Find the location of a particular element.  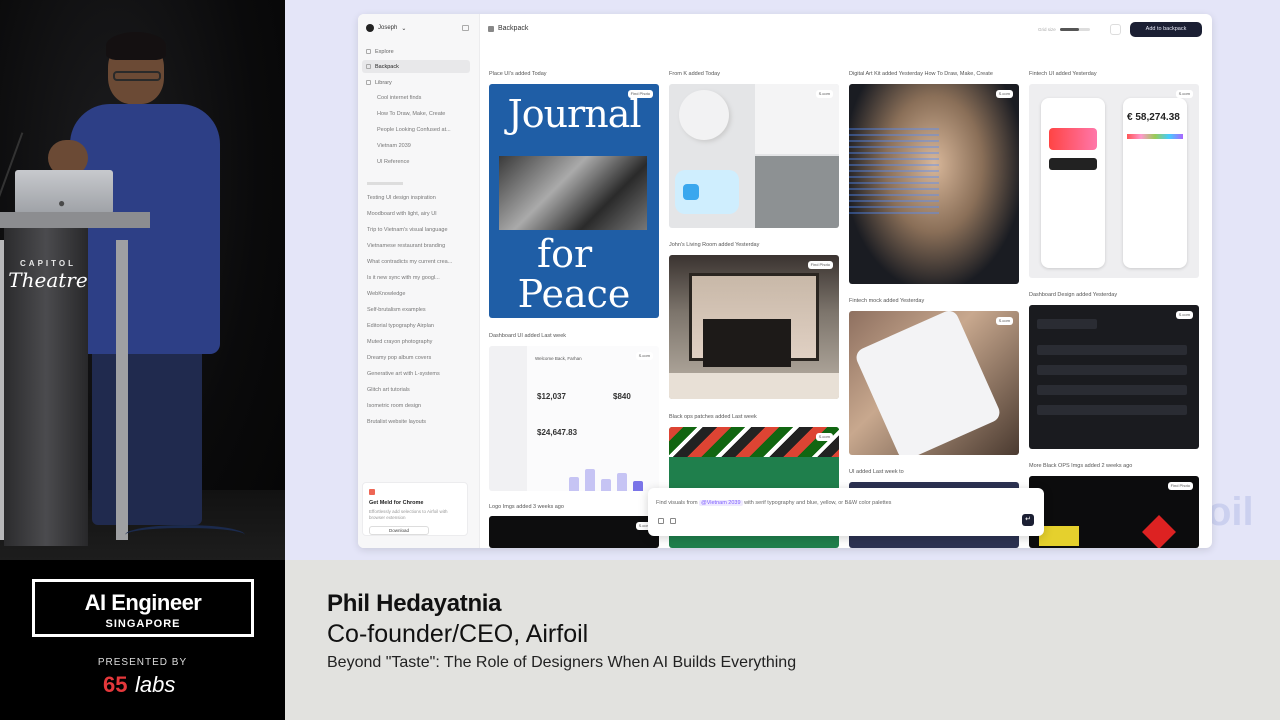

glitch-stripes is located at coordinates (894, 169).